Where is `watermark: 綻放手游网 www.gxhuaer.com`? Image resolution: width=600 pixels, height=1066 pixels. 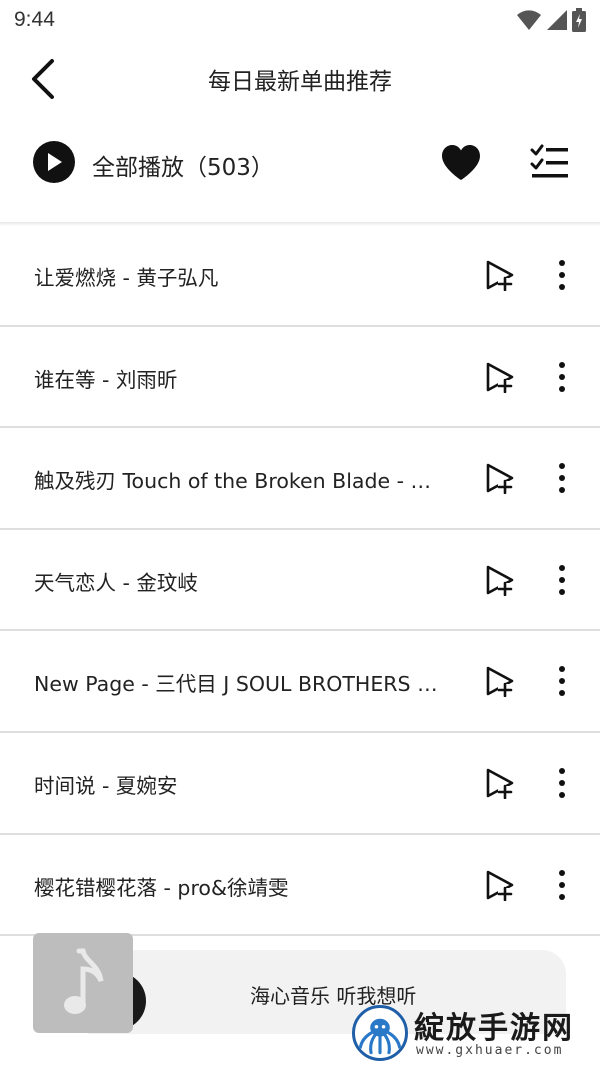 watermark: 綻放手游网 www.gxhuaer.com is located at coordinates (474, 1033).